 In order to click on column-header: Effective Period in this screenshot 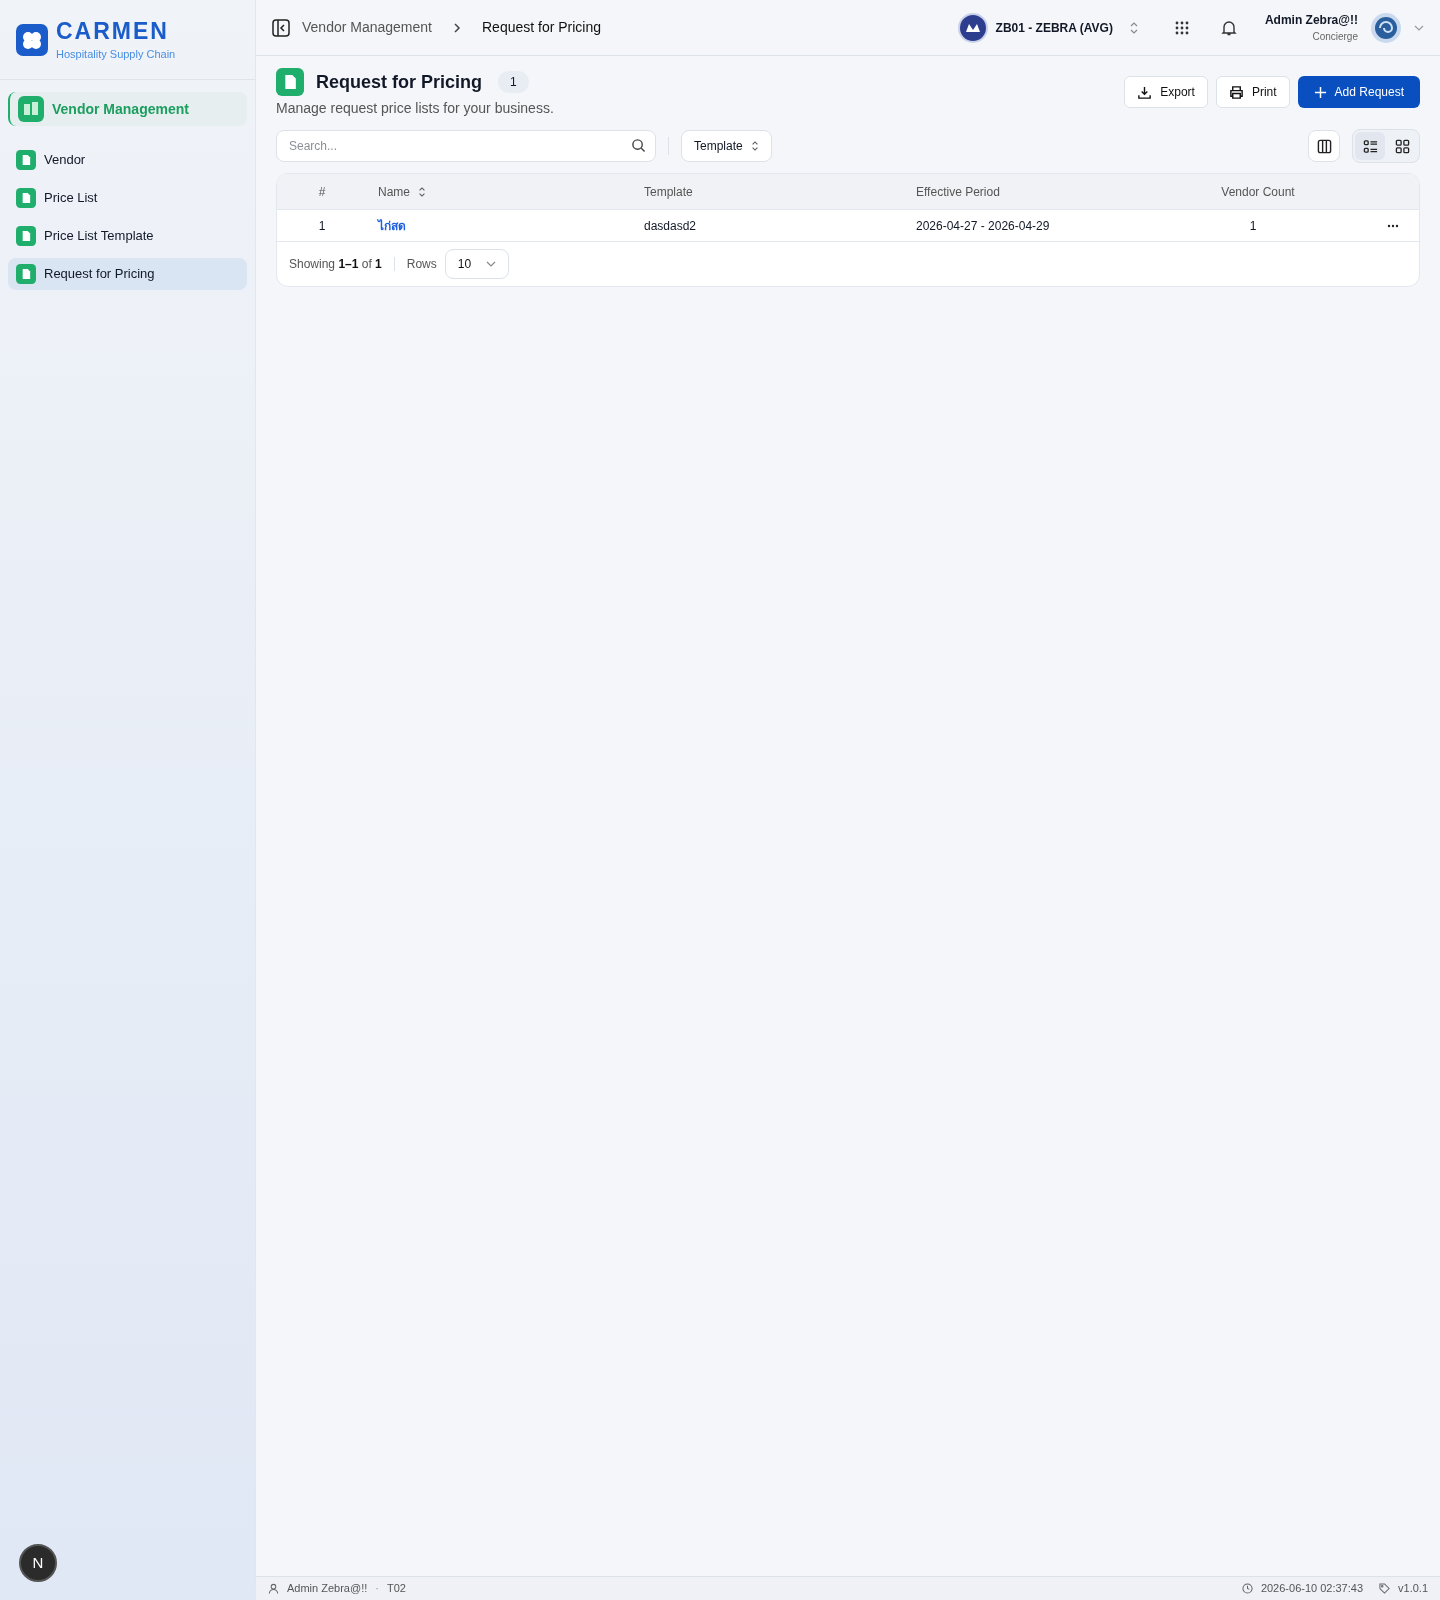, I will do `click(958, 192)`.